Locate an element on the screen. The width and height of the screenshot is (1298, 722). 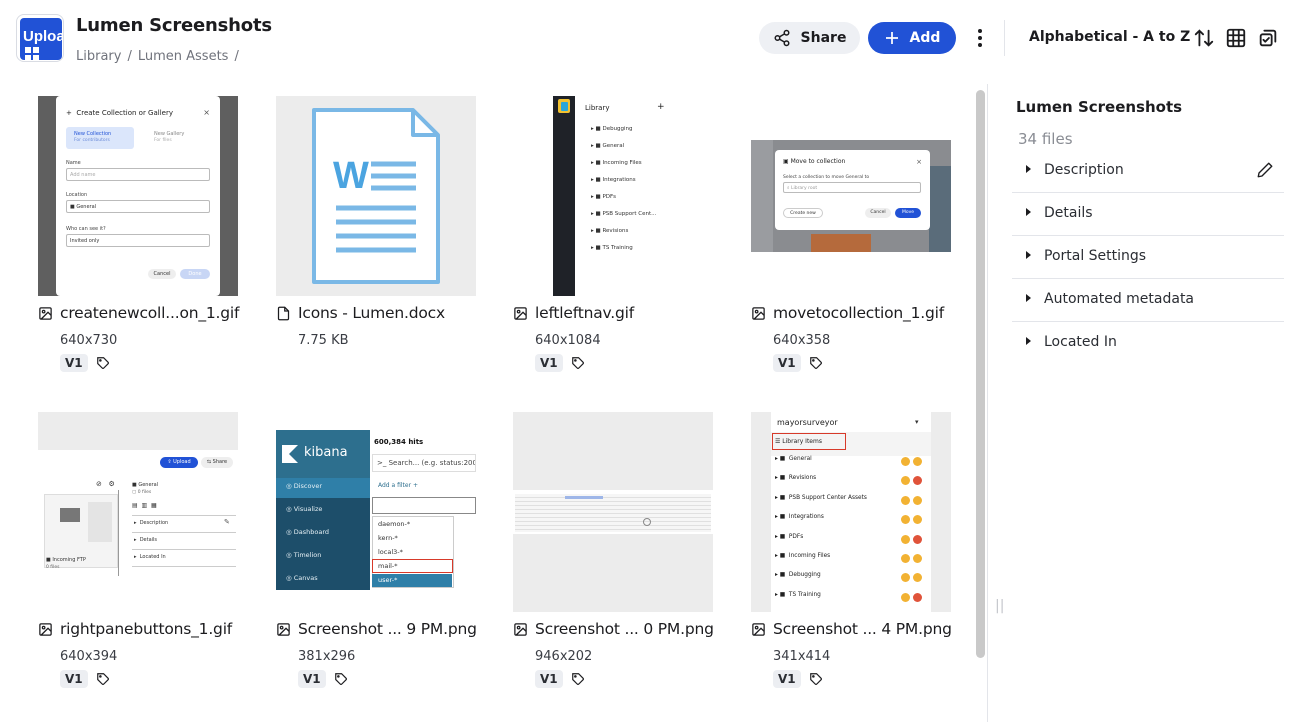
preview-library-item: ▸ ■ Integrations is located at coordinates (850, 522).